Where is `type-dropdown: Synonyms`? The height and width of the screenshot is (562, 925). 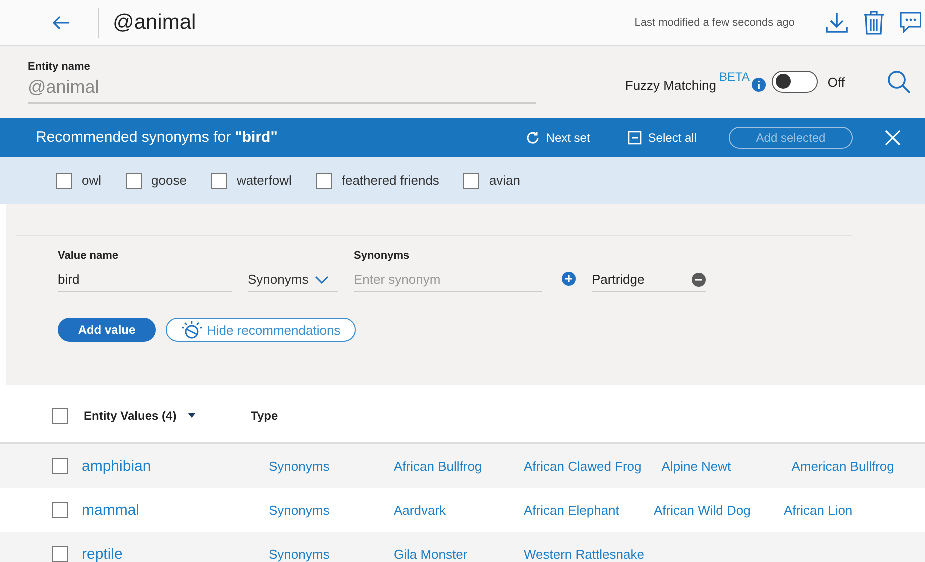 type-dropdown: Synonyms is located at coordinates (293, 280).